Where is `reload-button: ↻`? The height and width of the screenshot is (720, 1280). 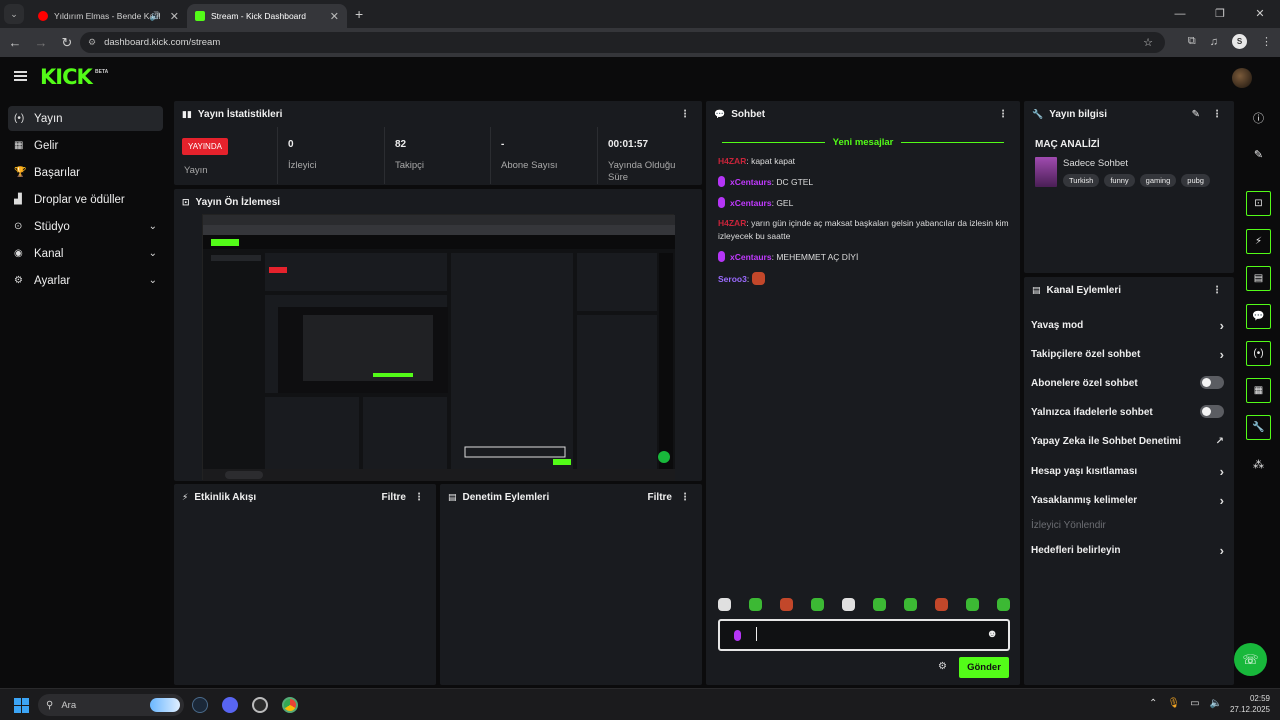
reload-button: ↻ is located at coordinates (67, 43).